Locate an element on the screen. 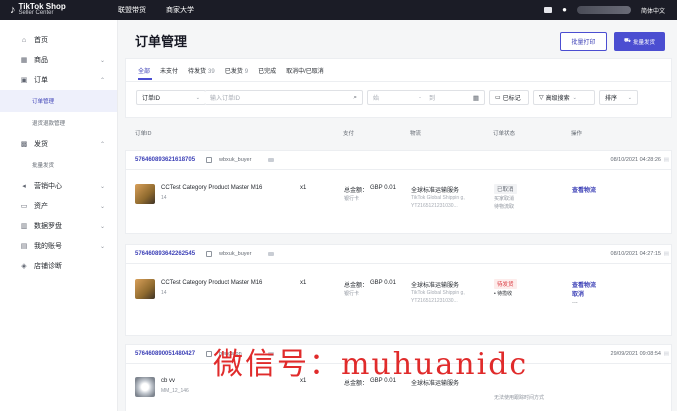  language-switcher: 简体中文 is located at coordinates (653, 10).